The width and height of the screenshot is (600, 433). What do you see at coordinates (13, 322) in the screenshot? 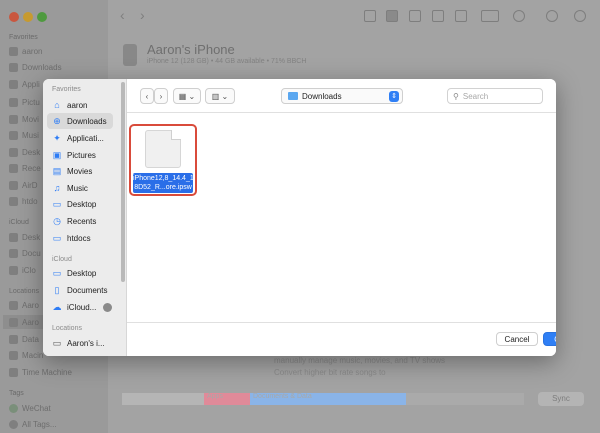
I see `phone-icon` at bounding box center [13, 322].